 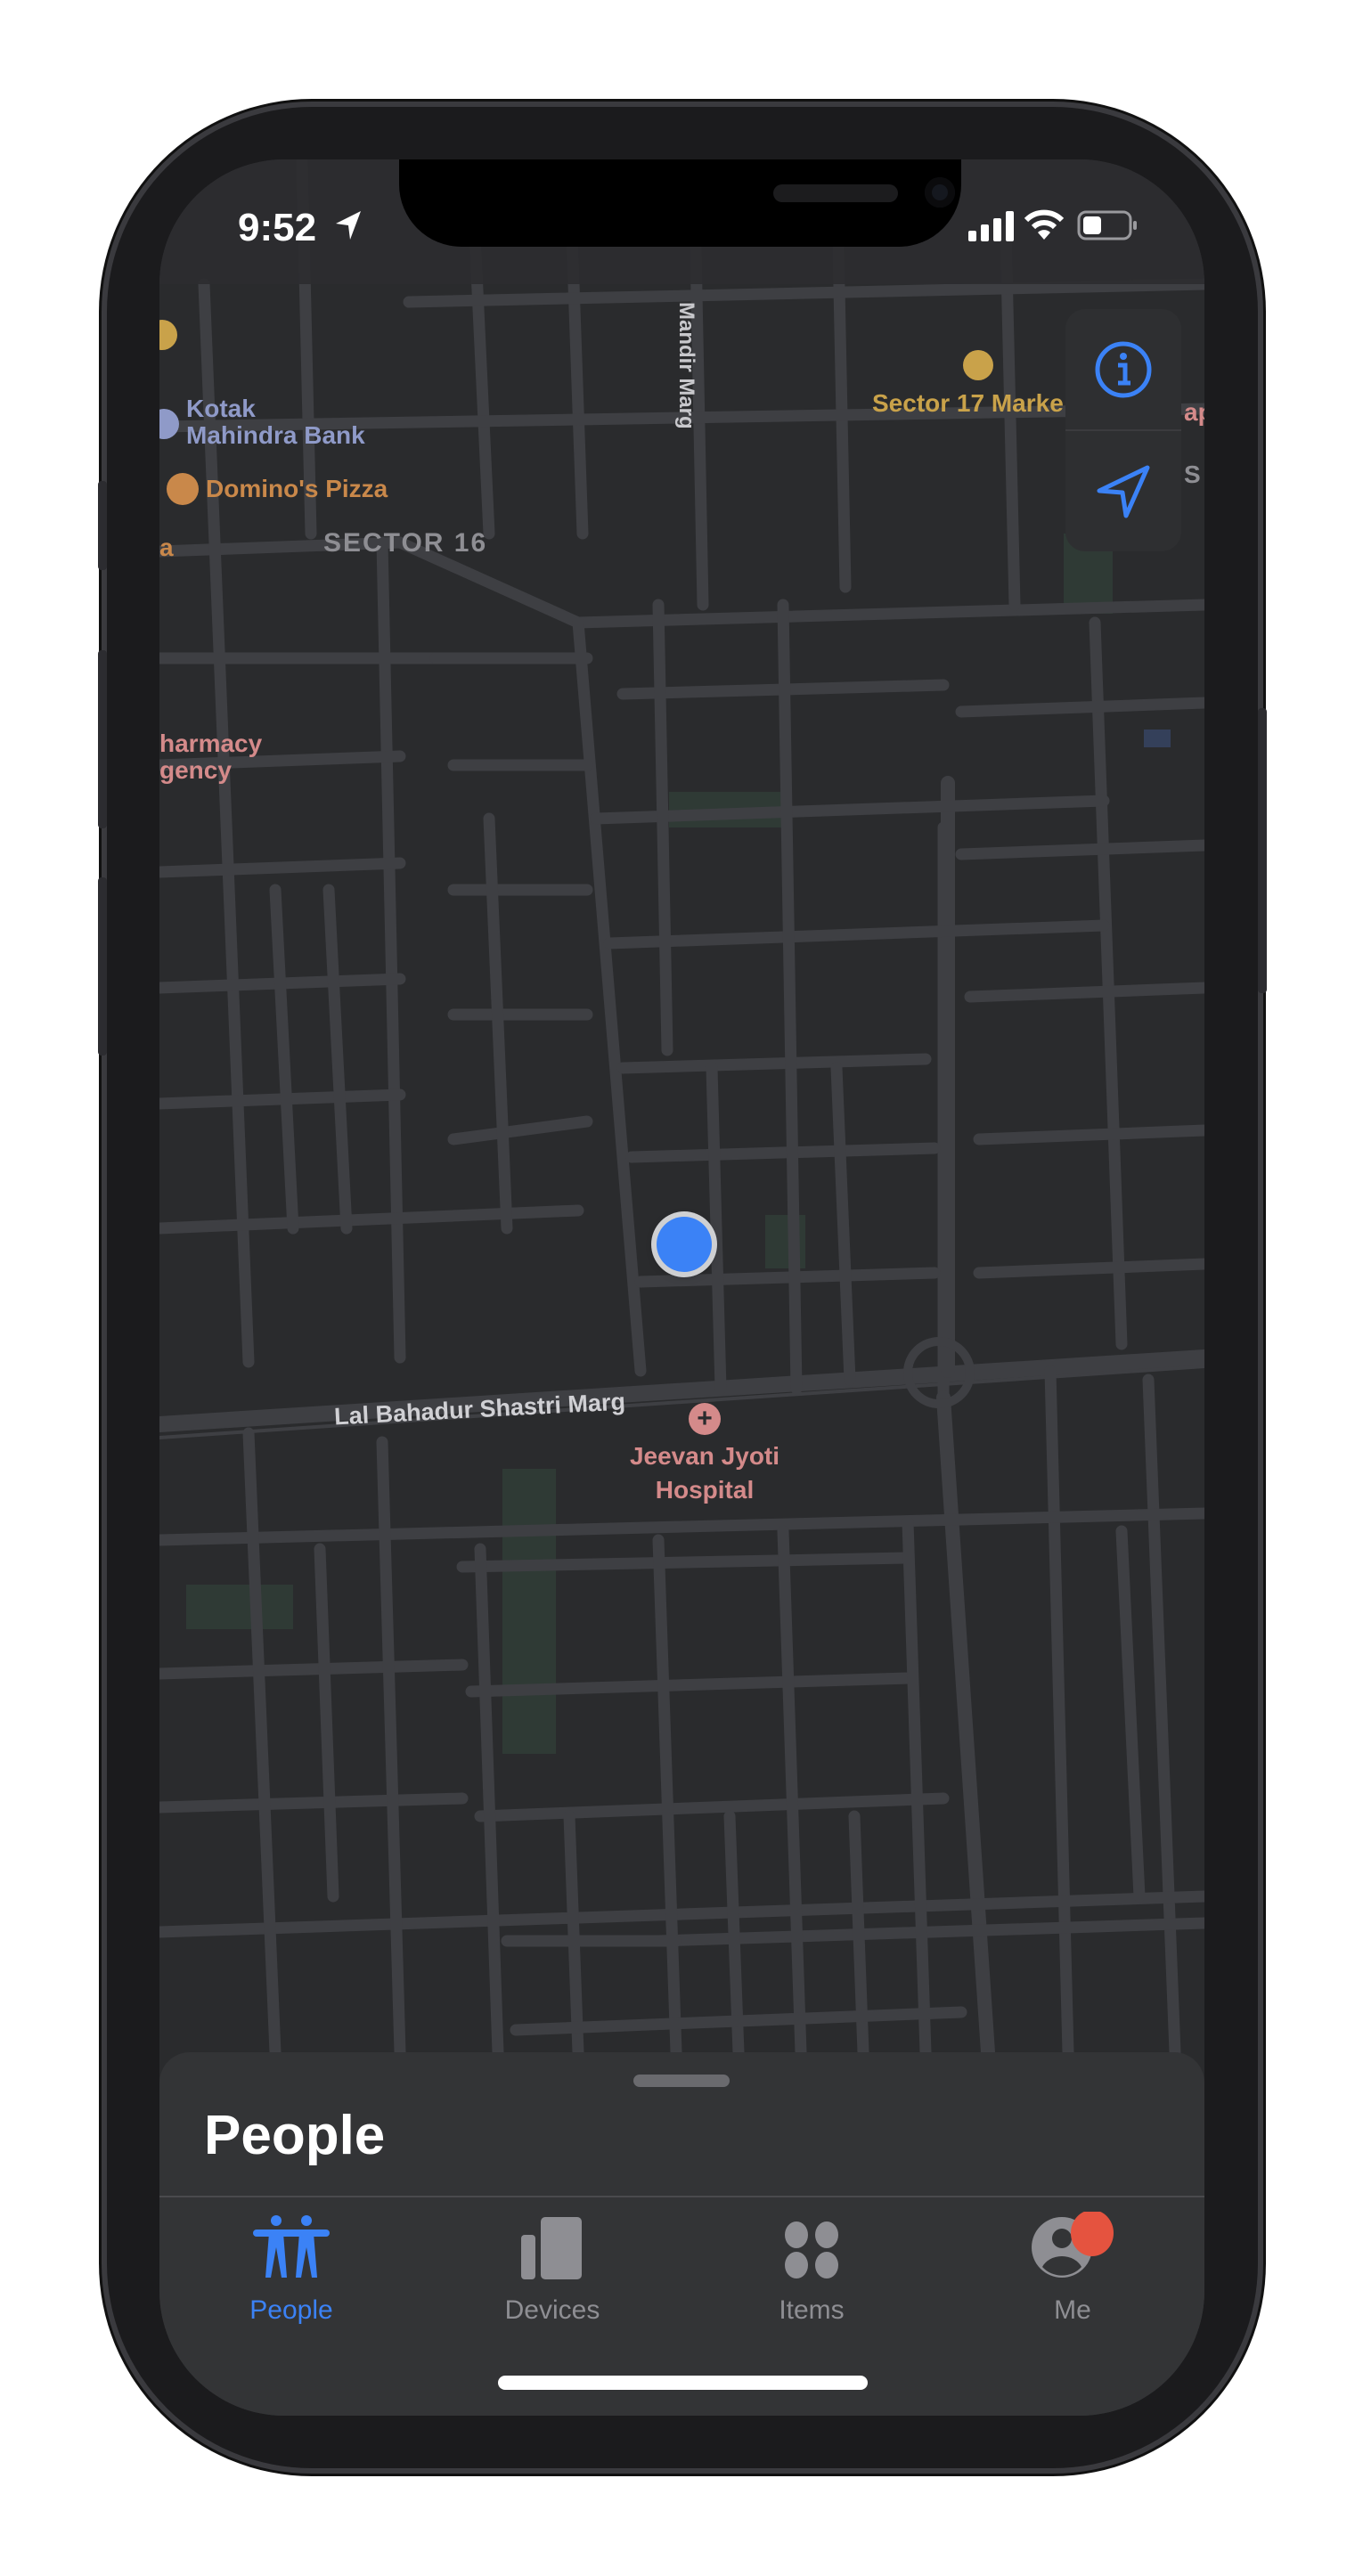 What do you see at coordinates (211, 744) in the screenshot?
I see `map-label-pharmacy-line1: harmacy` at bounding box center [211, 744].